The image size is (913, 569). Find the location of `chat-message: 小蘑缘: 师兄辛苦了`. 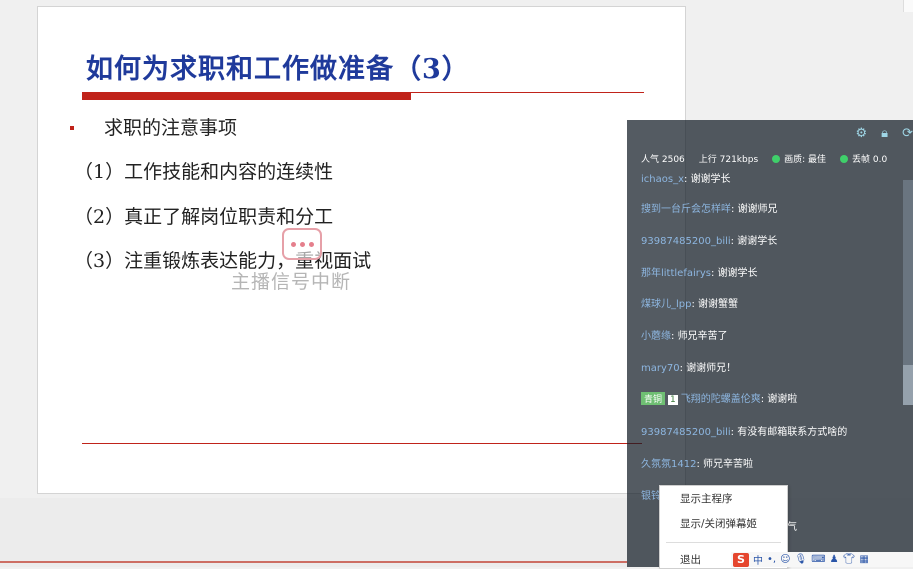

chat-message: 小蘑缘: 师兄辛苦了 is located at coordinates (684, 336).